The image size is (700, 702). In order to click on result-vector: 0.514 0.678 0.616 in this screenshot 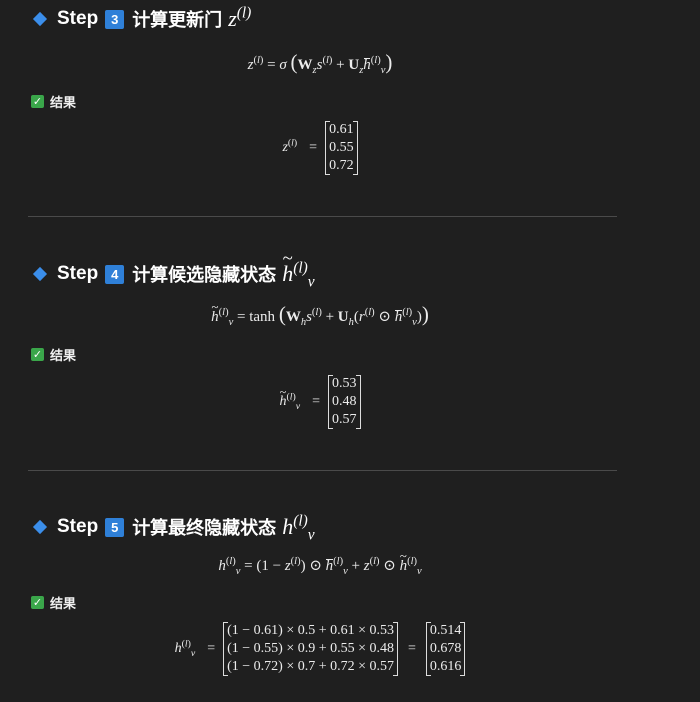, I will do `click(445, 649)`.